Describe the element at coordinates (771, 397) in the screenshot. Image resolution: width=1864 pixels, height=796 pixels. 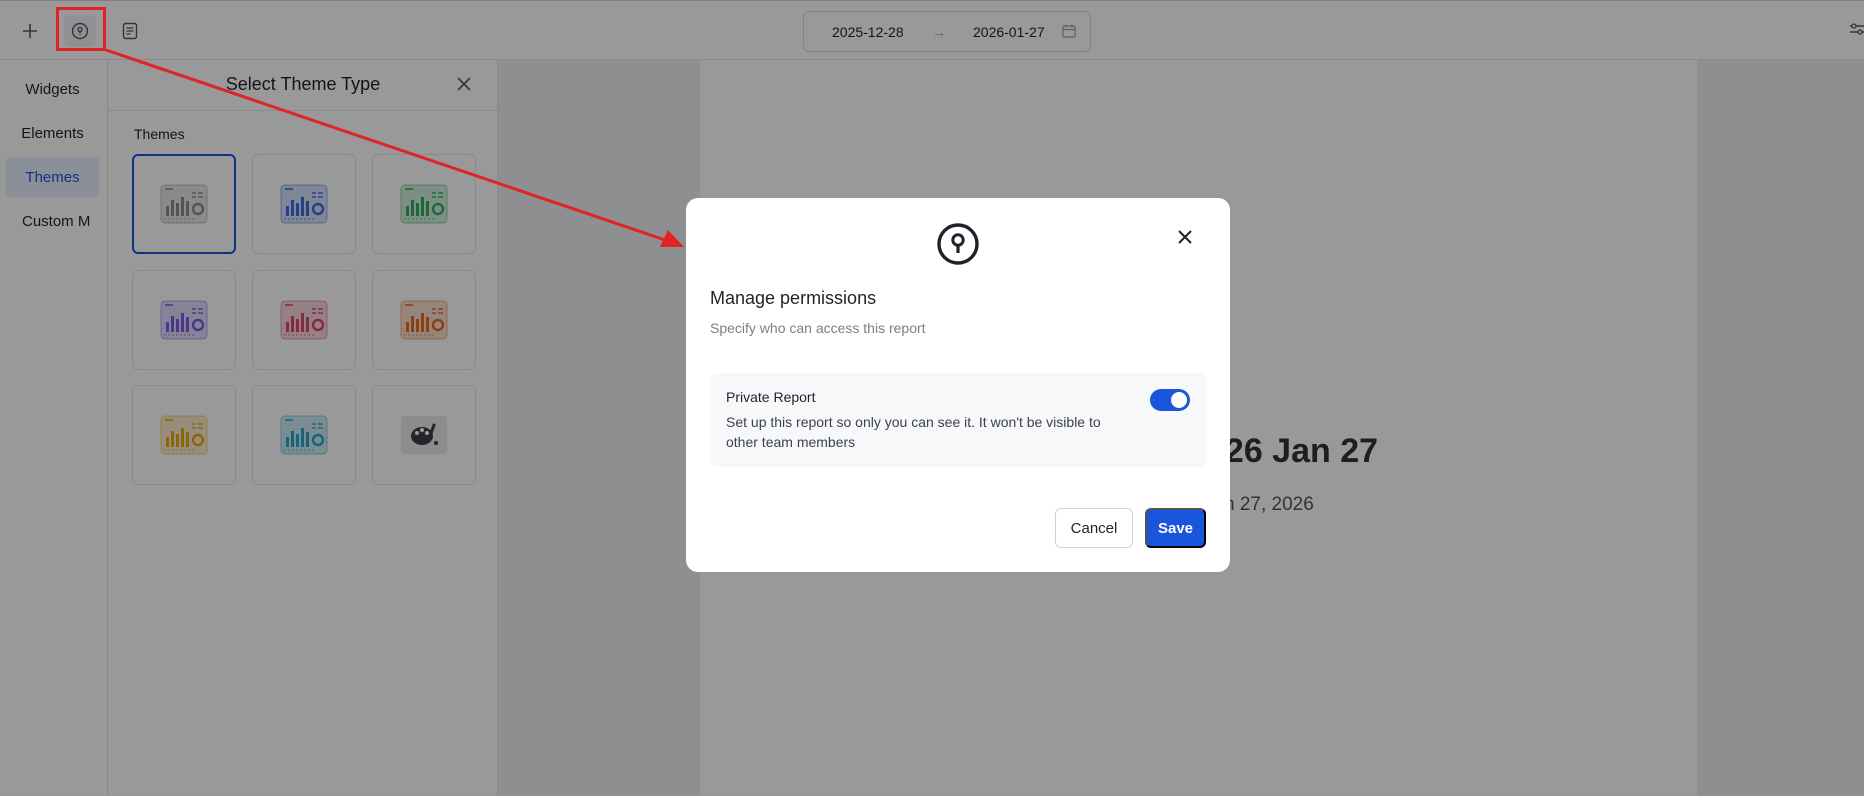
I see `setting-label: Private Report` at that location.